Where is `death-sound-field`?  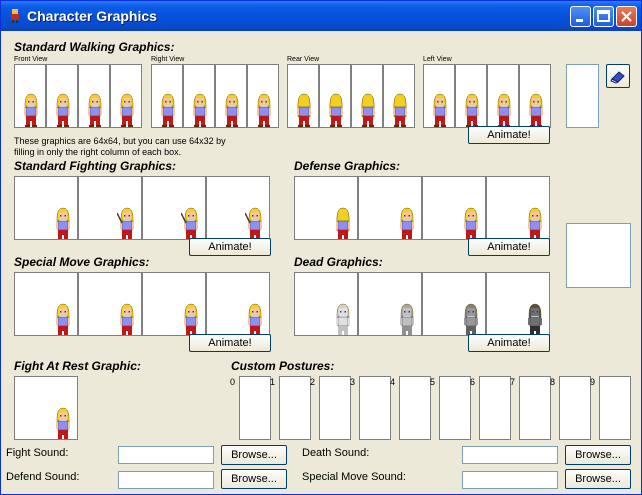
death-sound-field is located at coordinates (510, 455).